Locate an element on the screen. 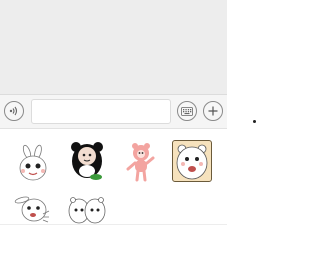  keyboard-icon is located at coordinates (187, 111).